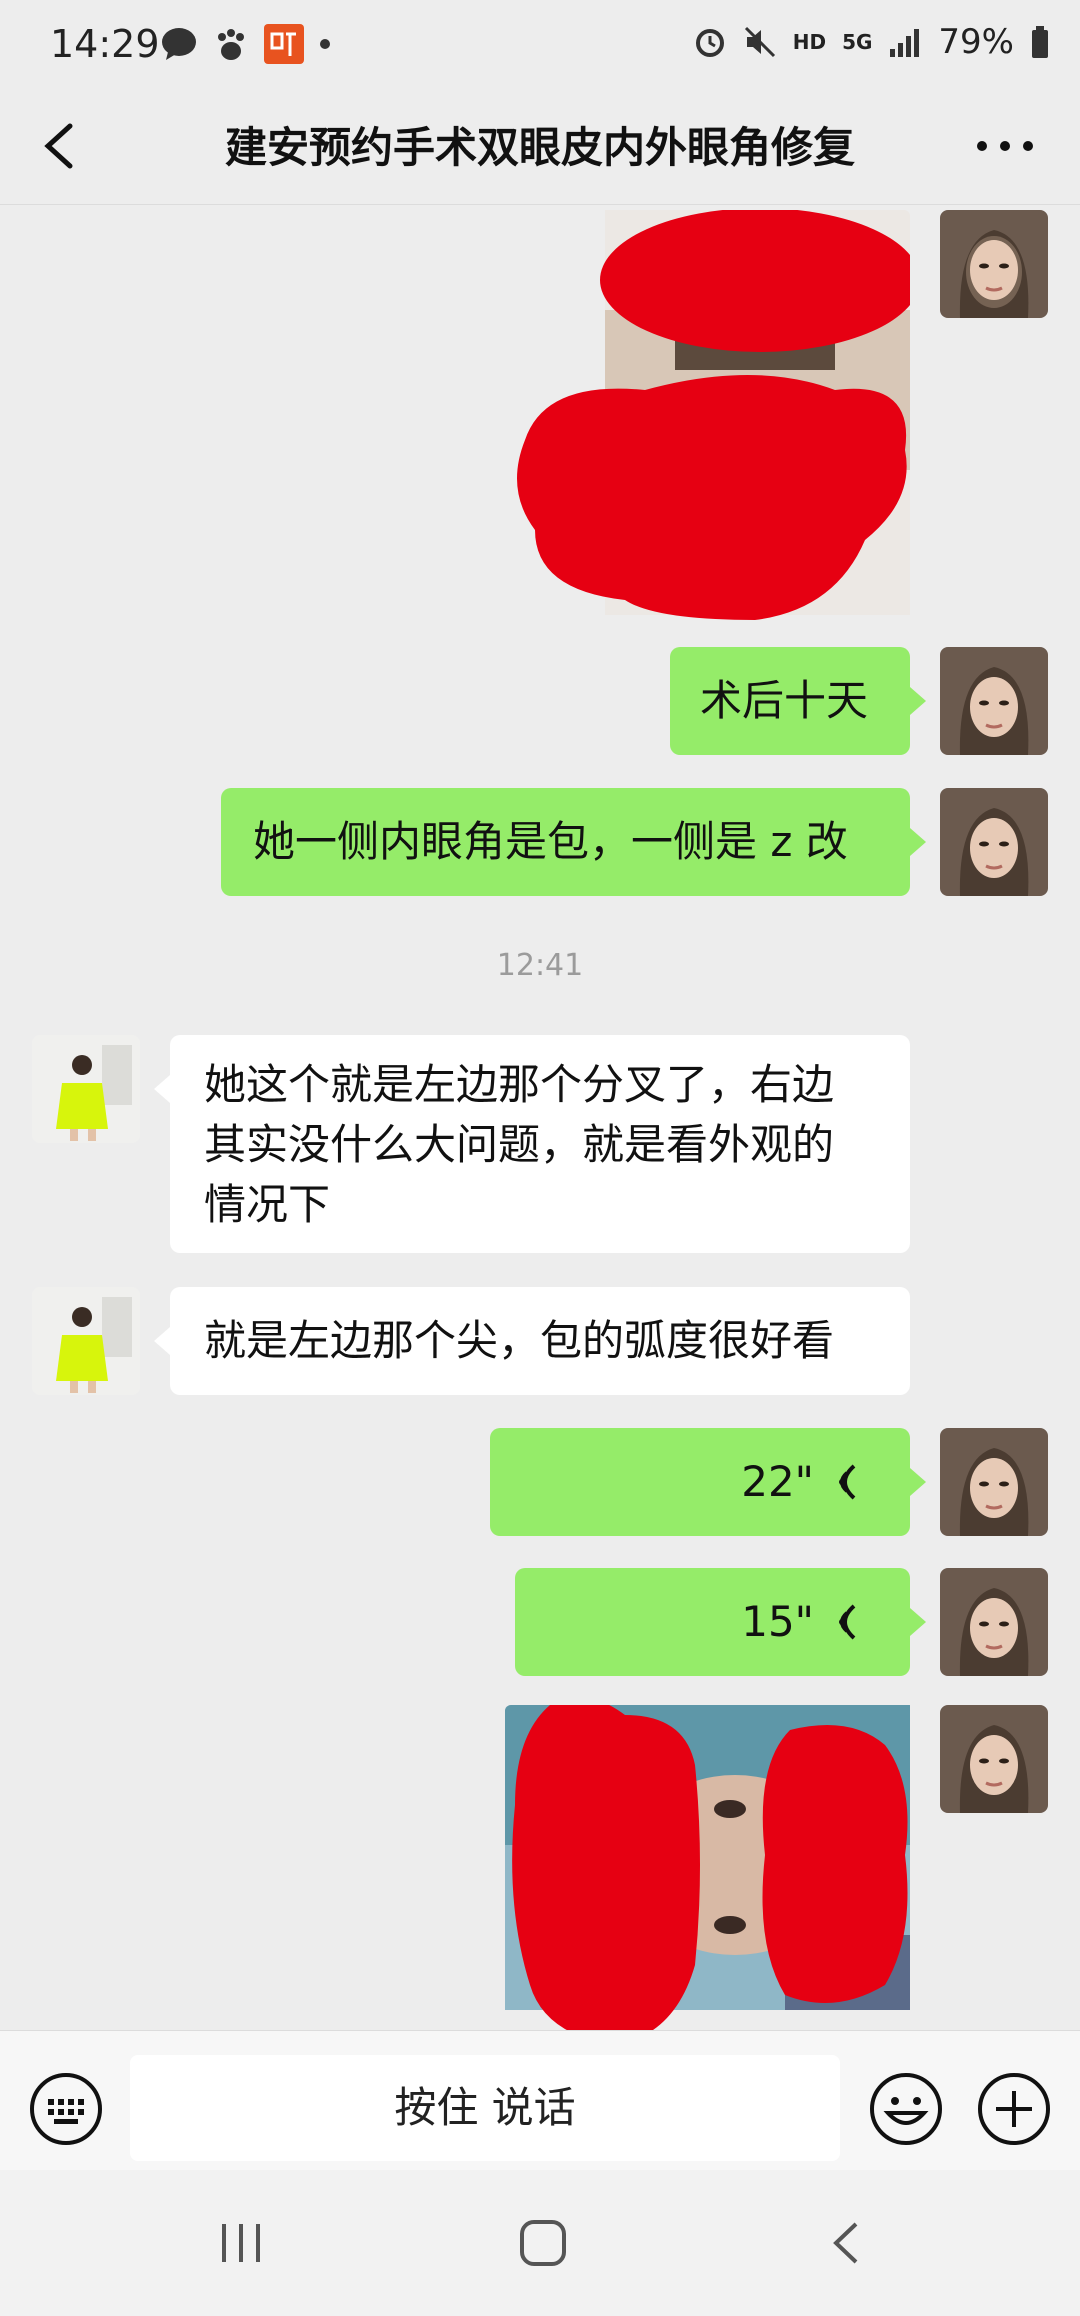  What do you see at coordinates (1014, 2109) in the screenshot?
I see `plus-icon` at bounding box center [1014, 2109].